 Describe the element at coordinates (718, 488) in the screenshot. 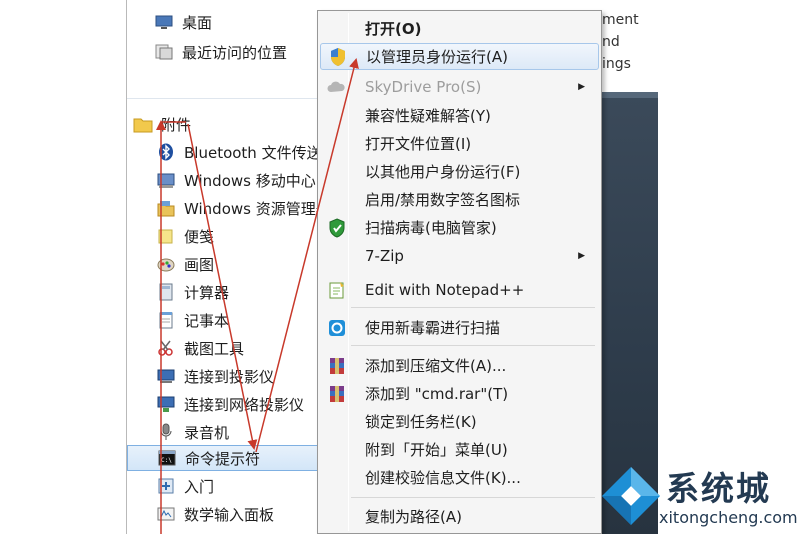

I see `watermark-brand: 系统城` at that location.